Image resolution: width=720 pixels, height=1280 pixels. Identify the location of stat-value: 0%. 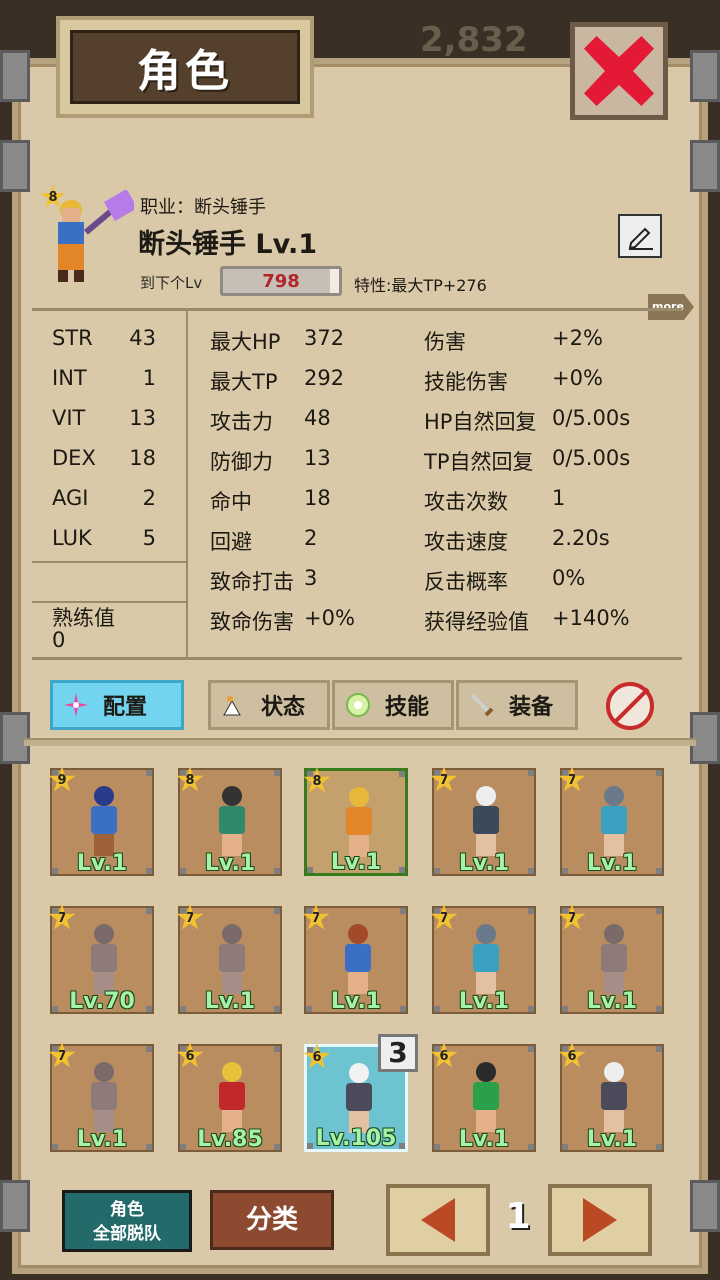
(569, 578).